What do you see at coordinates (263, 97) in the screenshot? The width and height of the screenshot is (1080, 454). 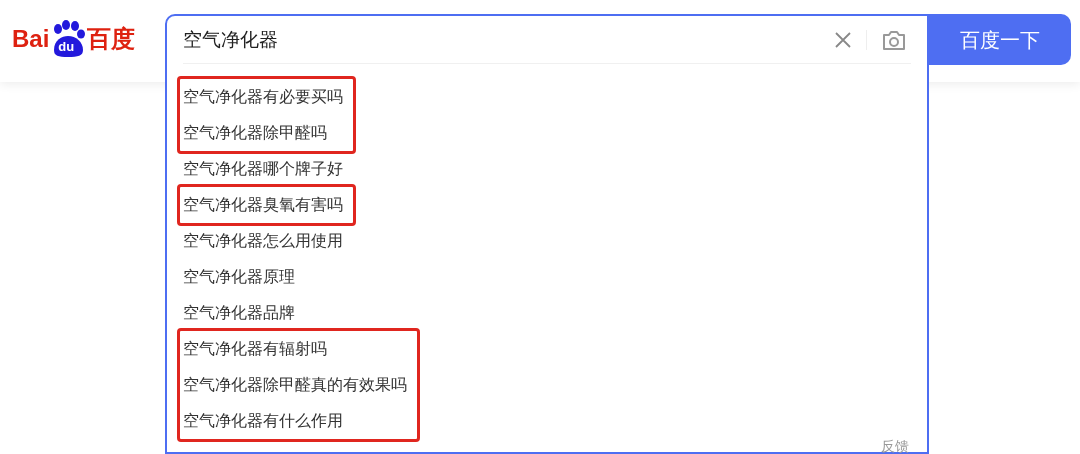 I see `suggestion-item: 空气净化器有必要买吗` at bounding box center [263, 97].